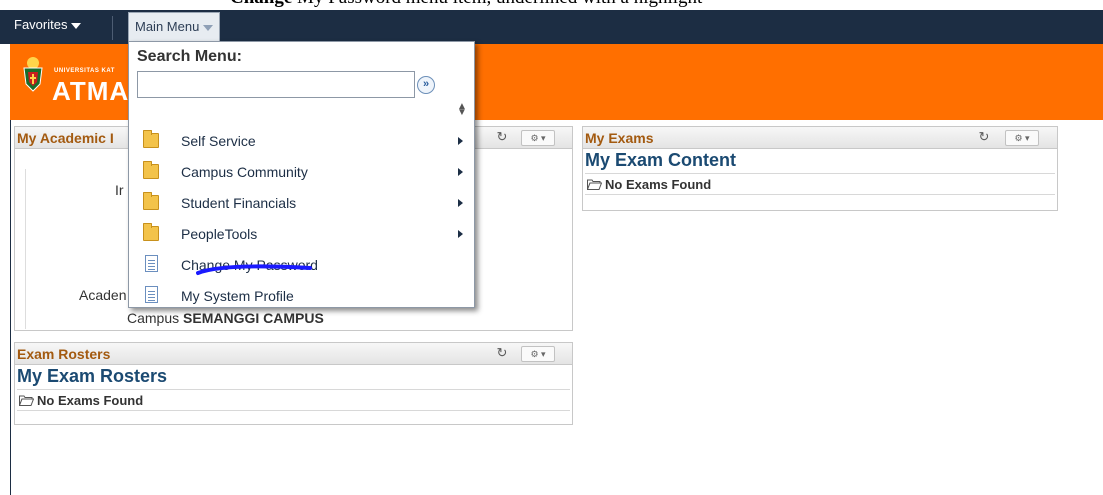 This screenshot has height=495, width=1103. Describe the element at coordinates (10, 307) in the screenshot. I see `left-border-rule` at that location.